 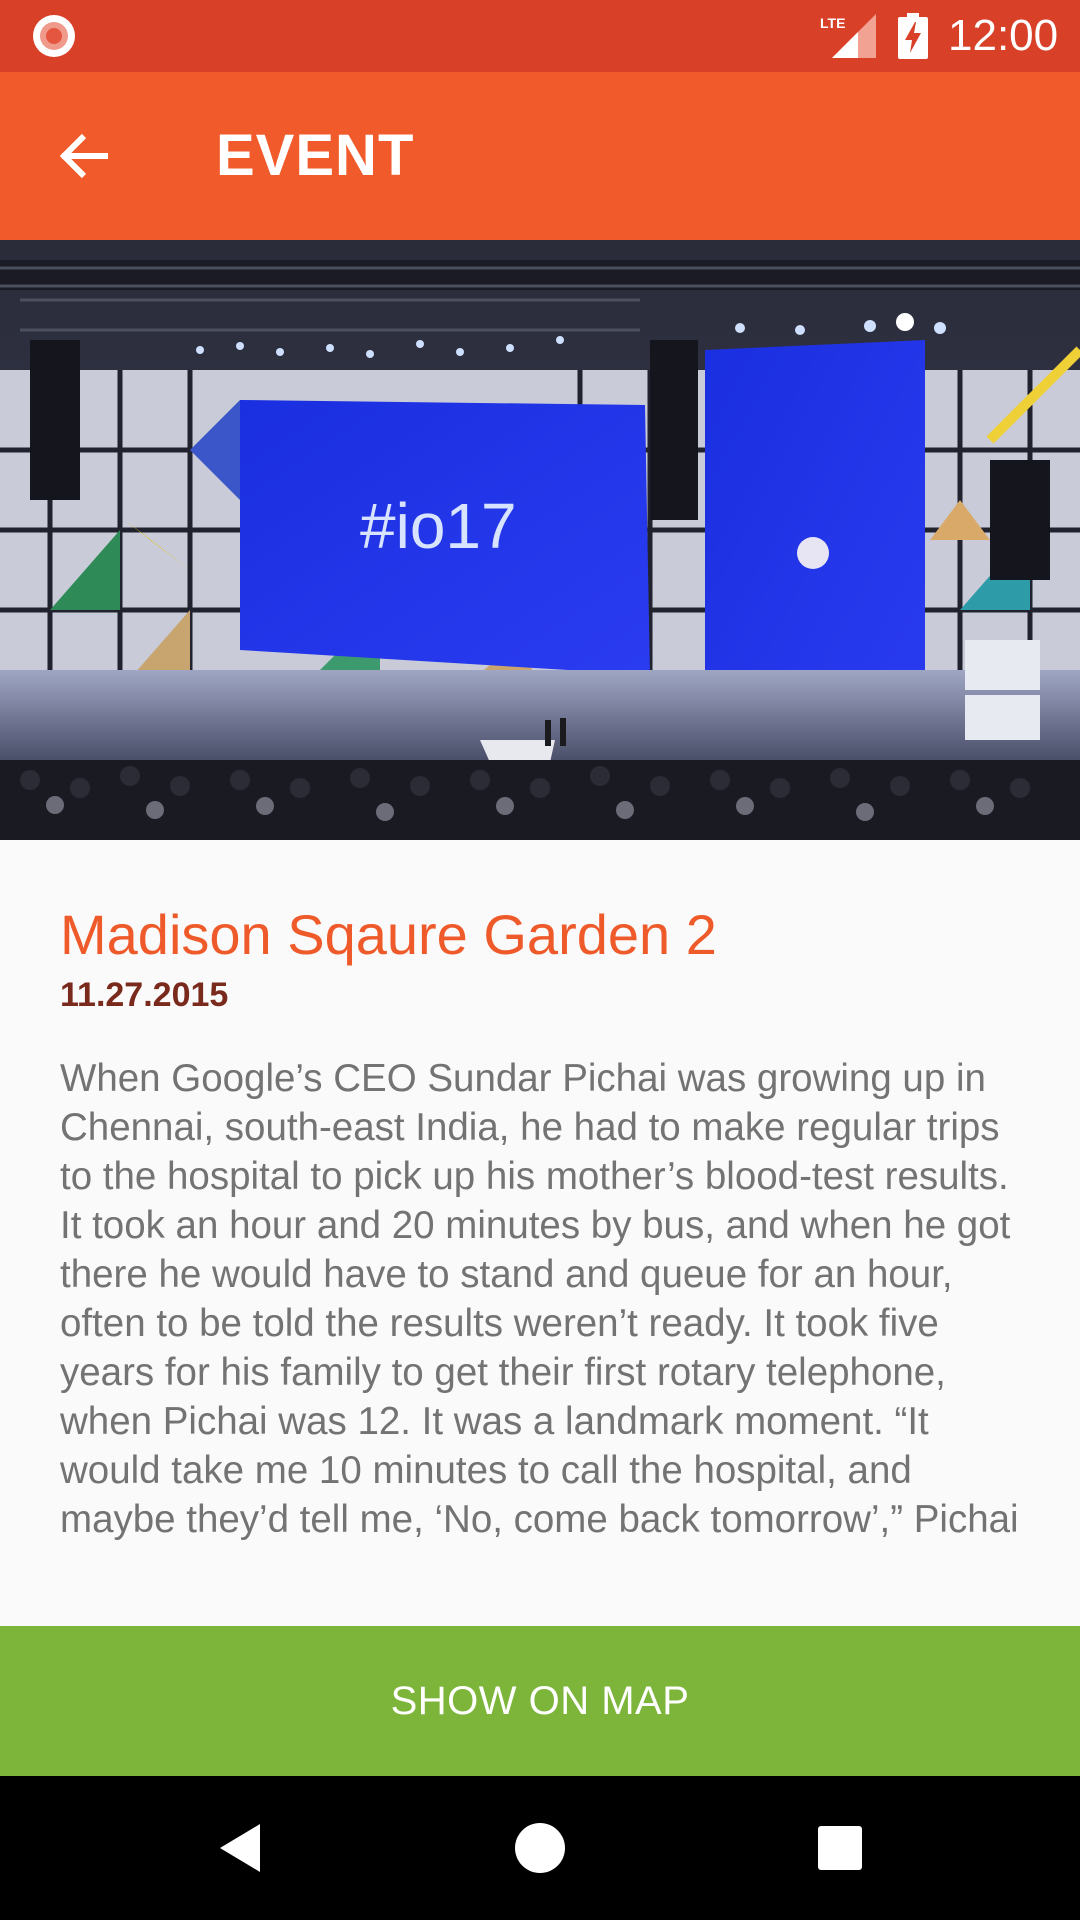 I want to click on back-button, so click(x=84, y=156).